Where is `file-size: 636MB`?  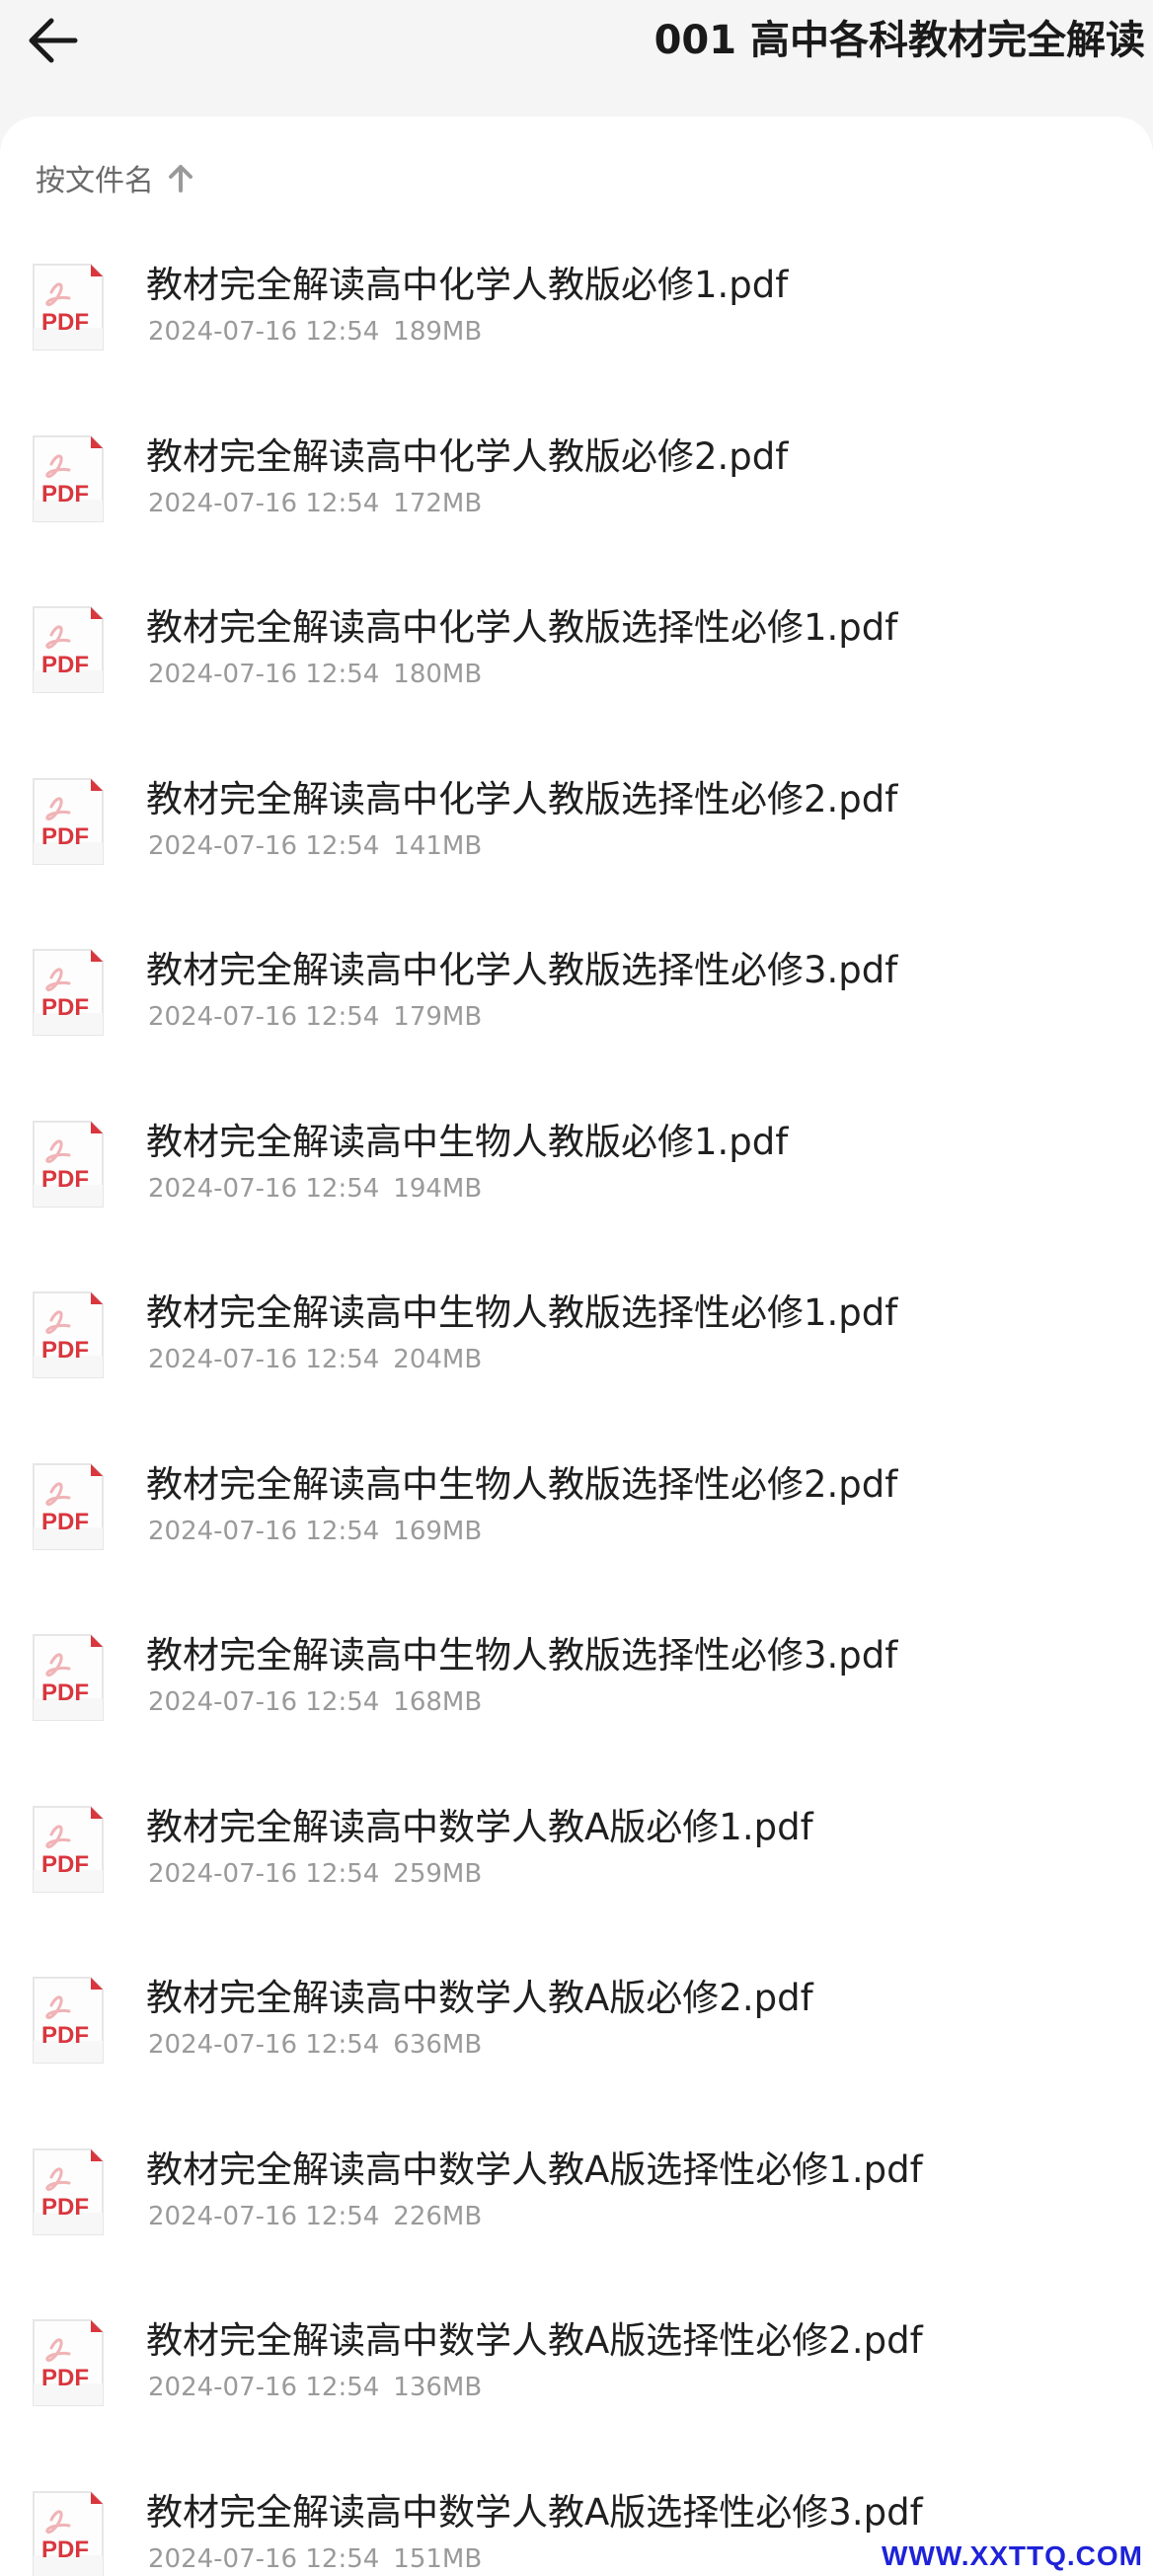
file-size: 636MB is located at coordinates (438, 2045).